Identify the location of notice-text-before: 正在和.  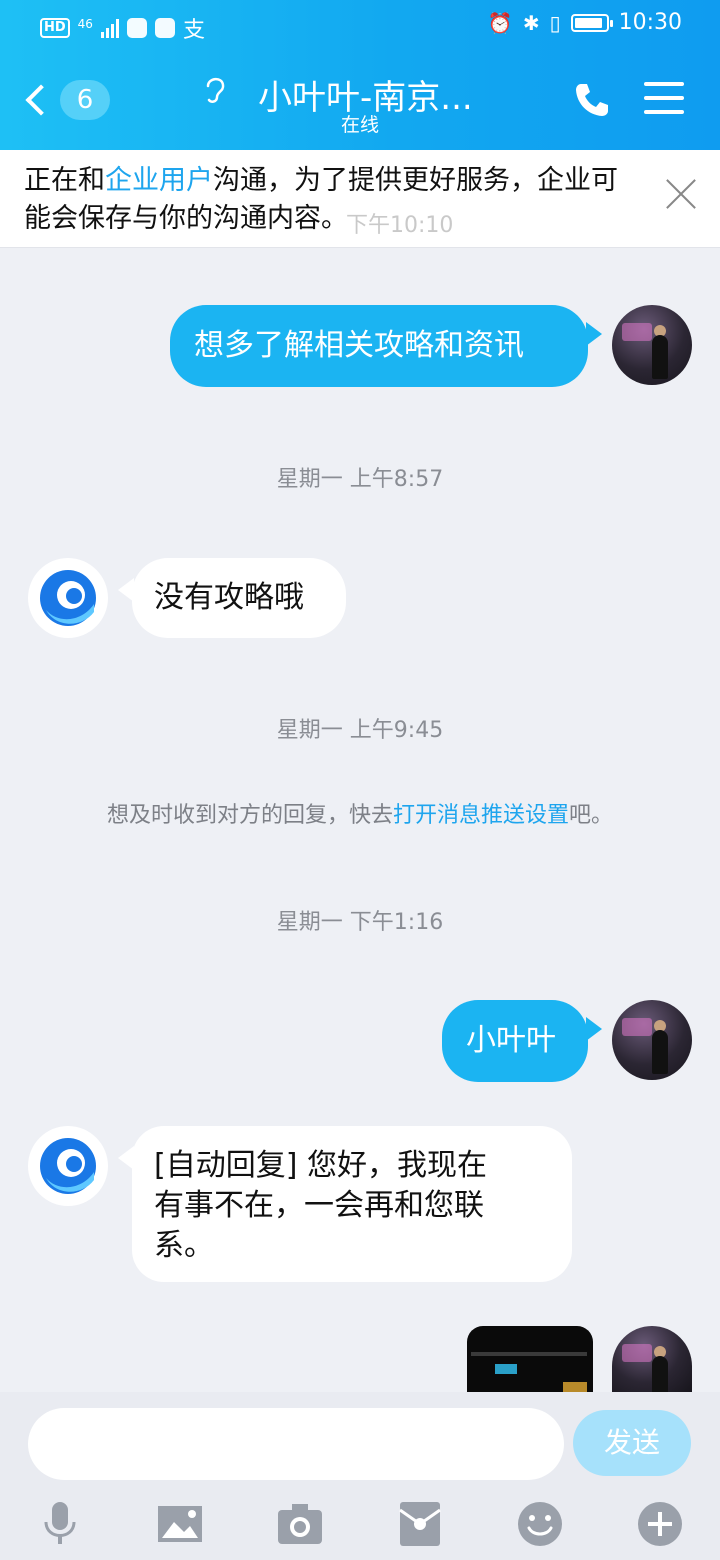
(64, 180).